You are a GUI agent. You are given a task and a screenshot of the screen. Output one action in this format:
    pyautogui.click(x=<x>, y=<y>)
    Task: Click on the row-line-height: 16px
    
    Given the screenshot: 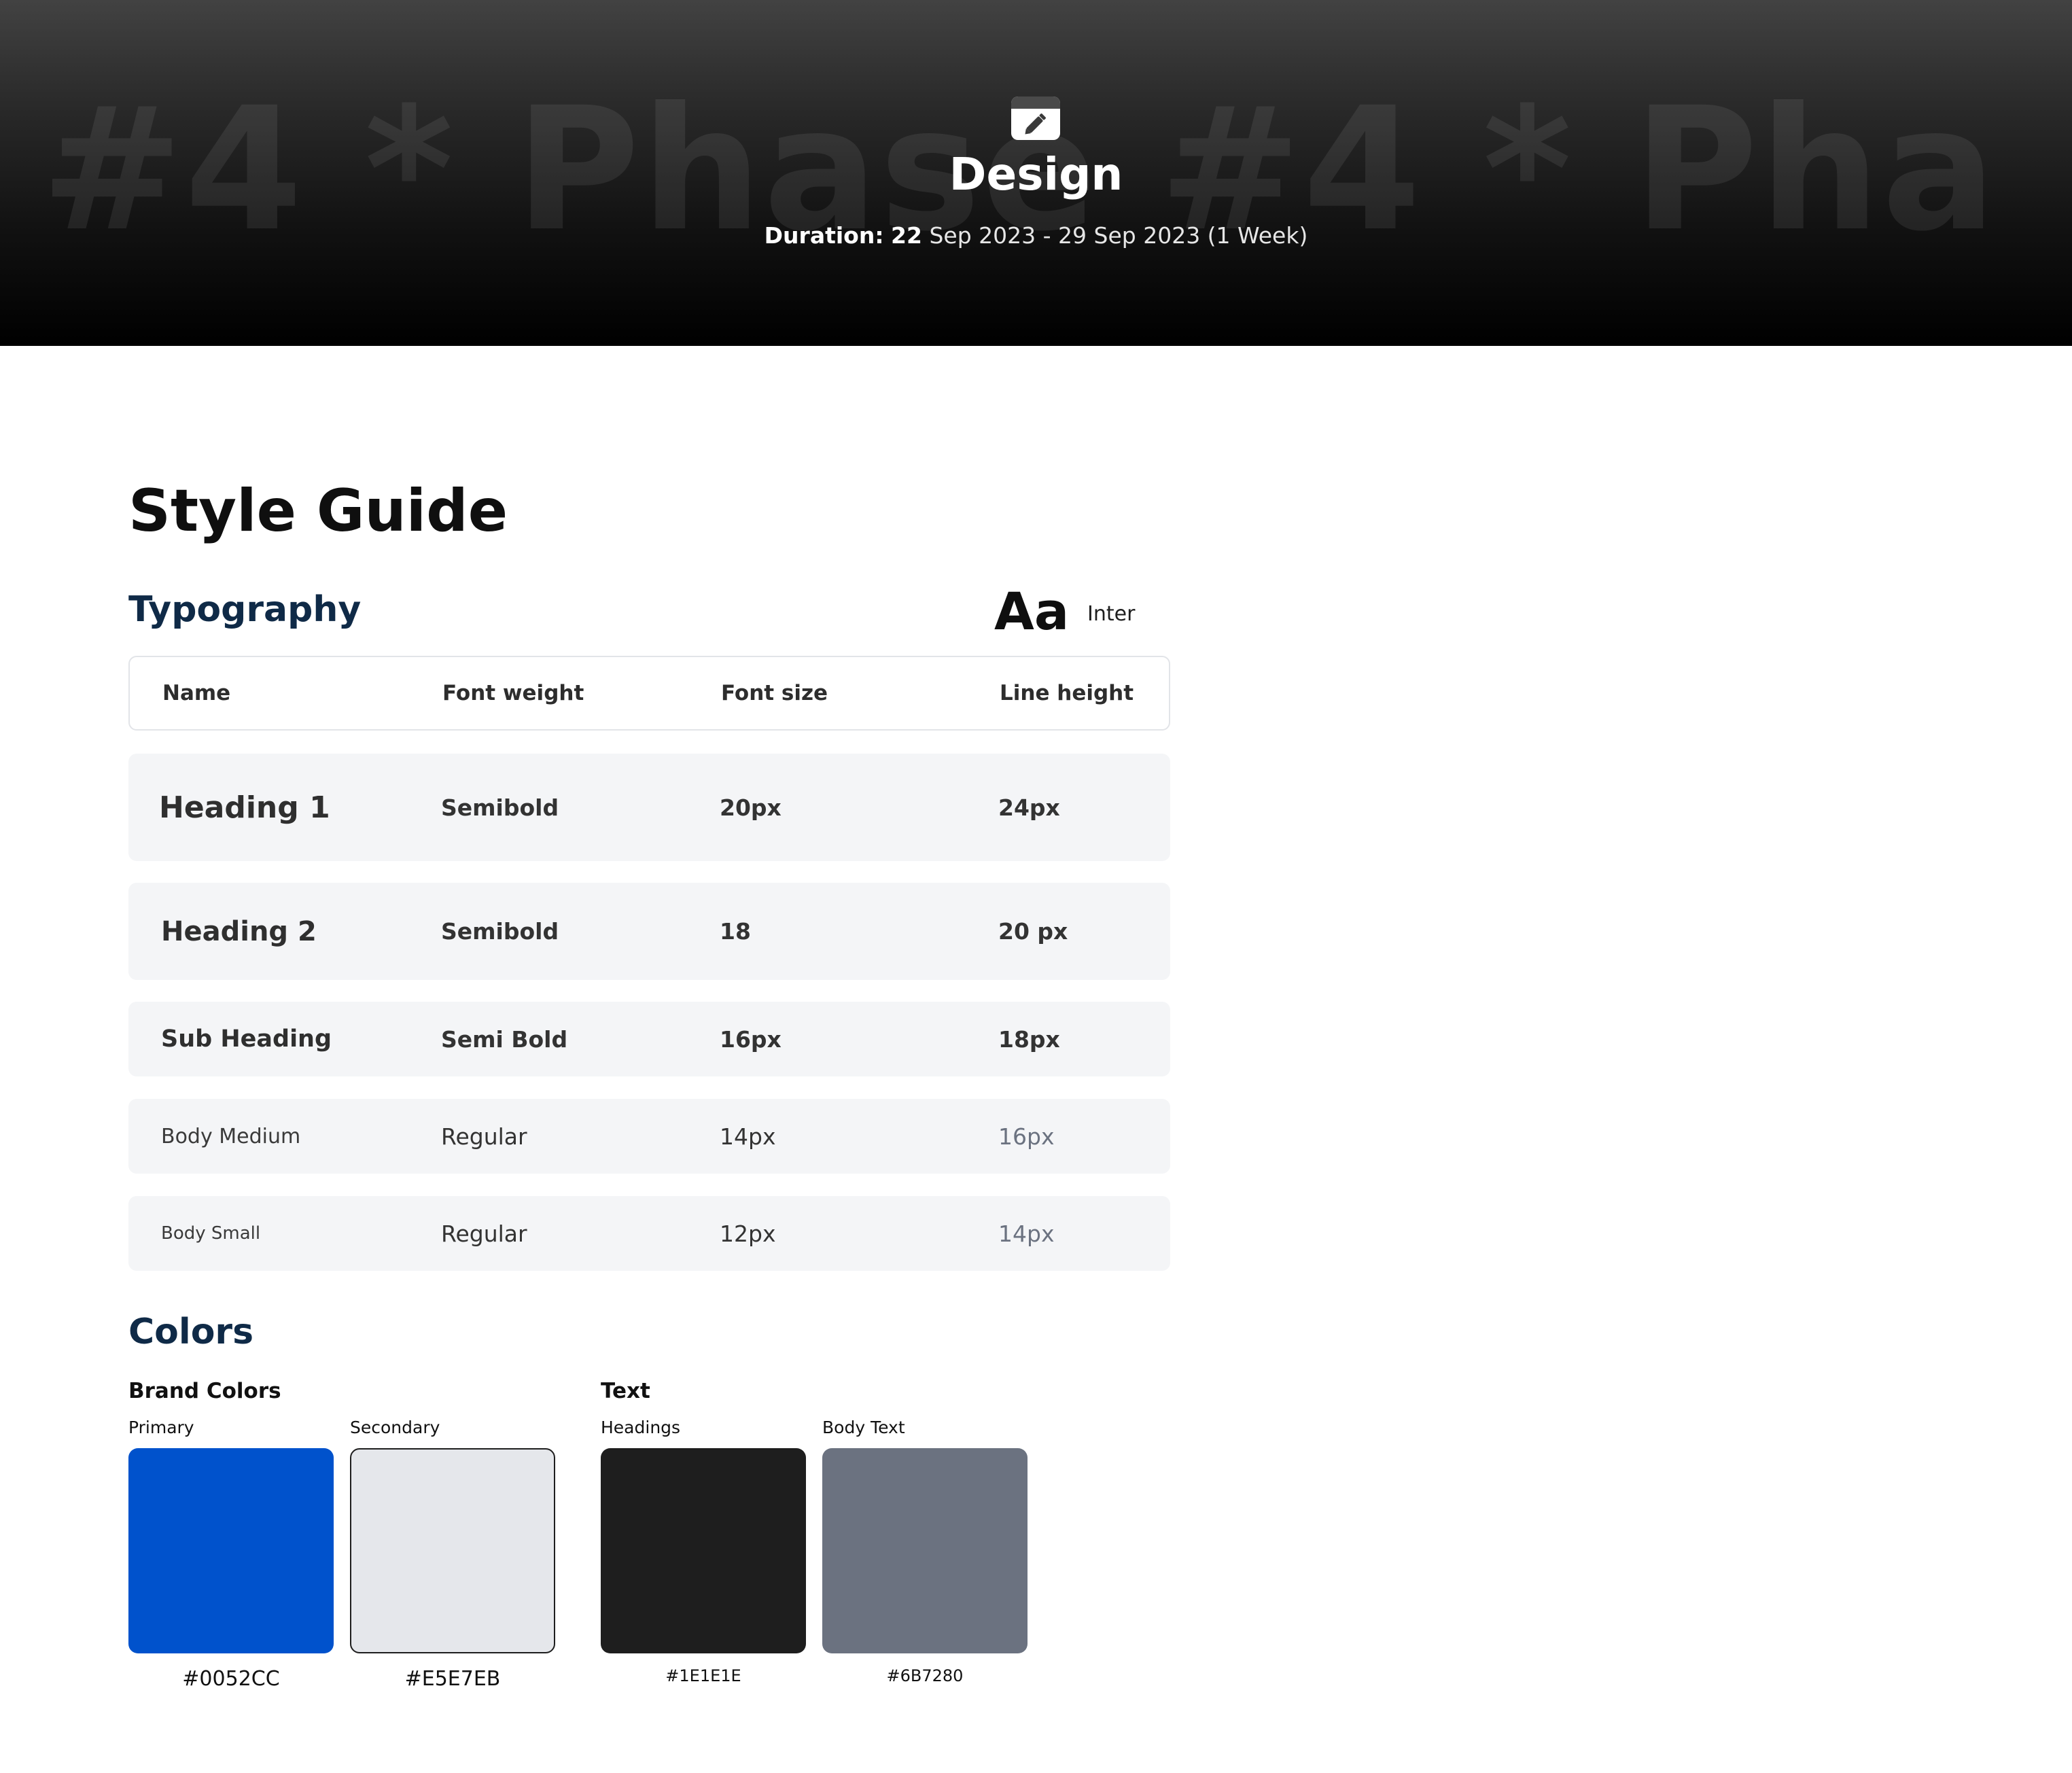 What is the action you would take?
    pyautogui.click(x=1026, y=1136)
    